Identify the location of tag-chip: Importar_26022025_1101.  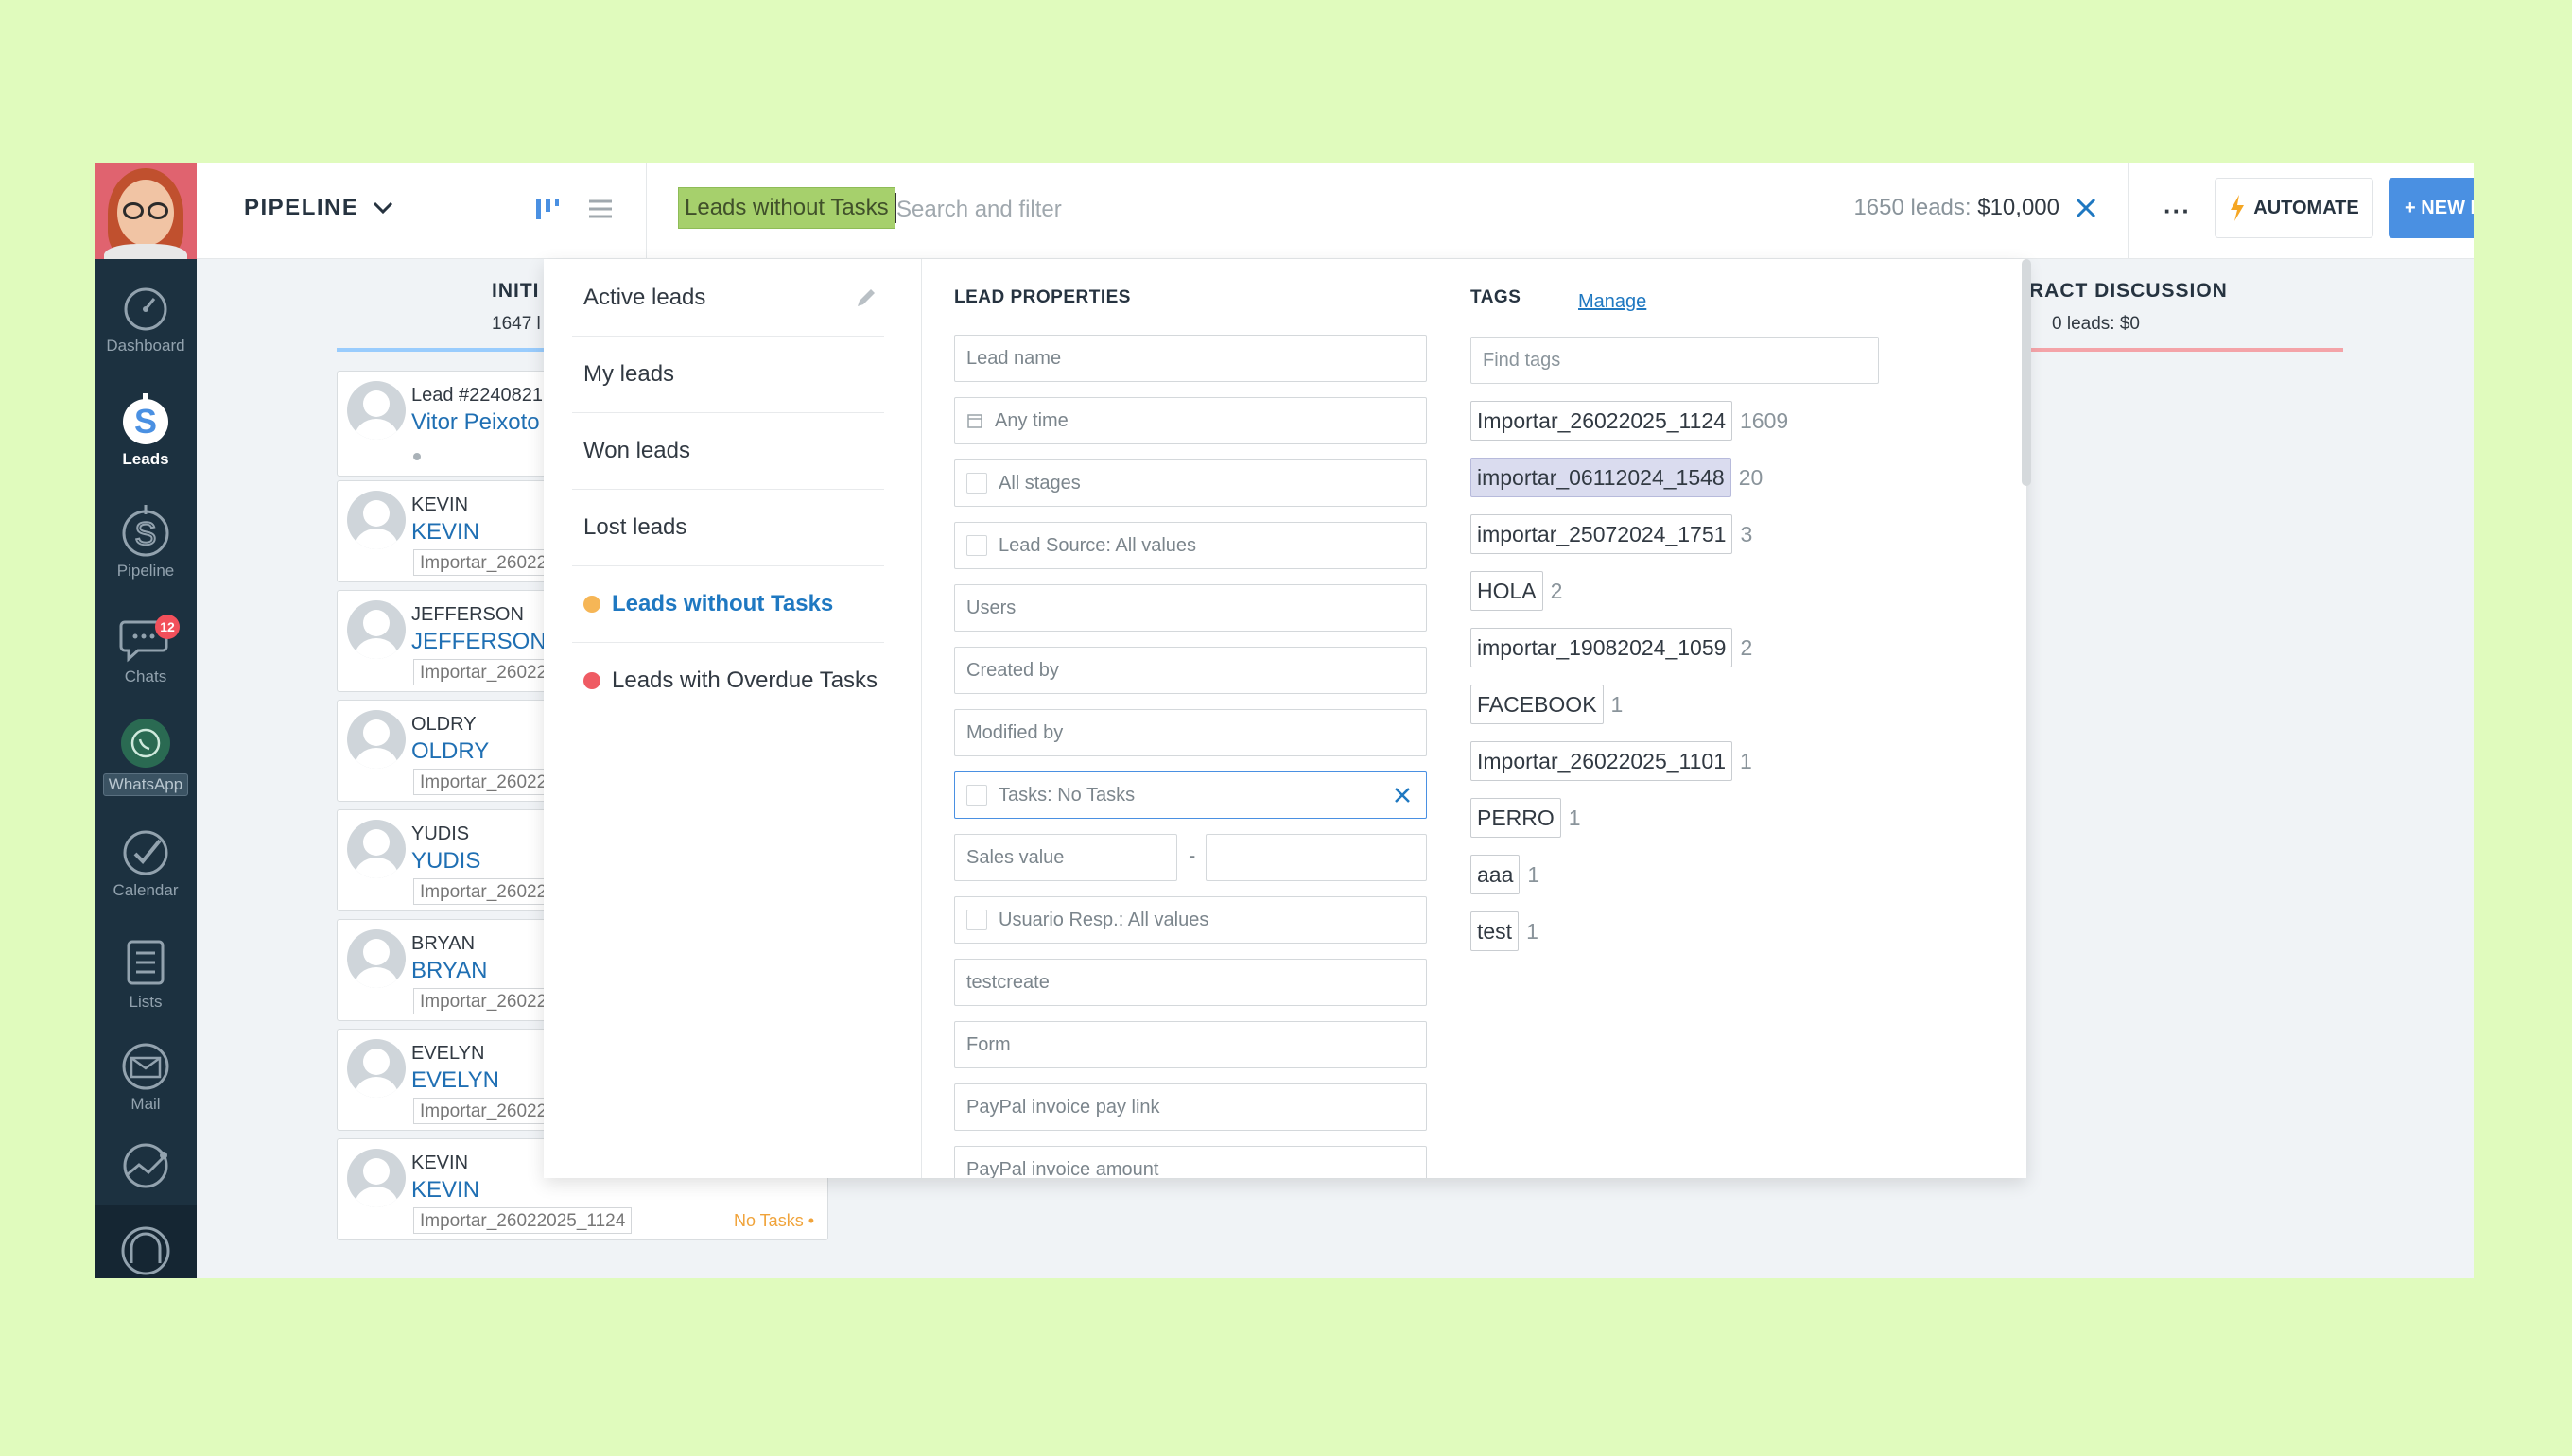
(1601, 761).